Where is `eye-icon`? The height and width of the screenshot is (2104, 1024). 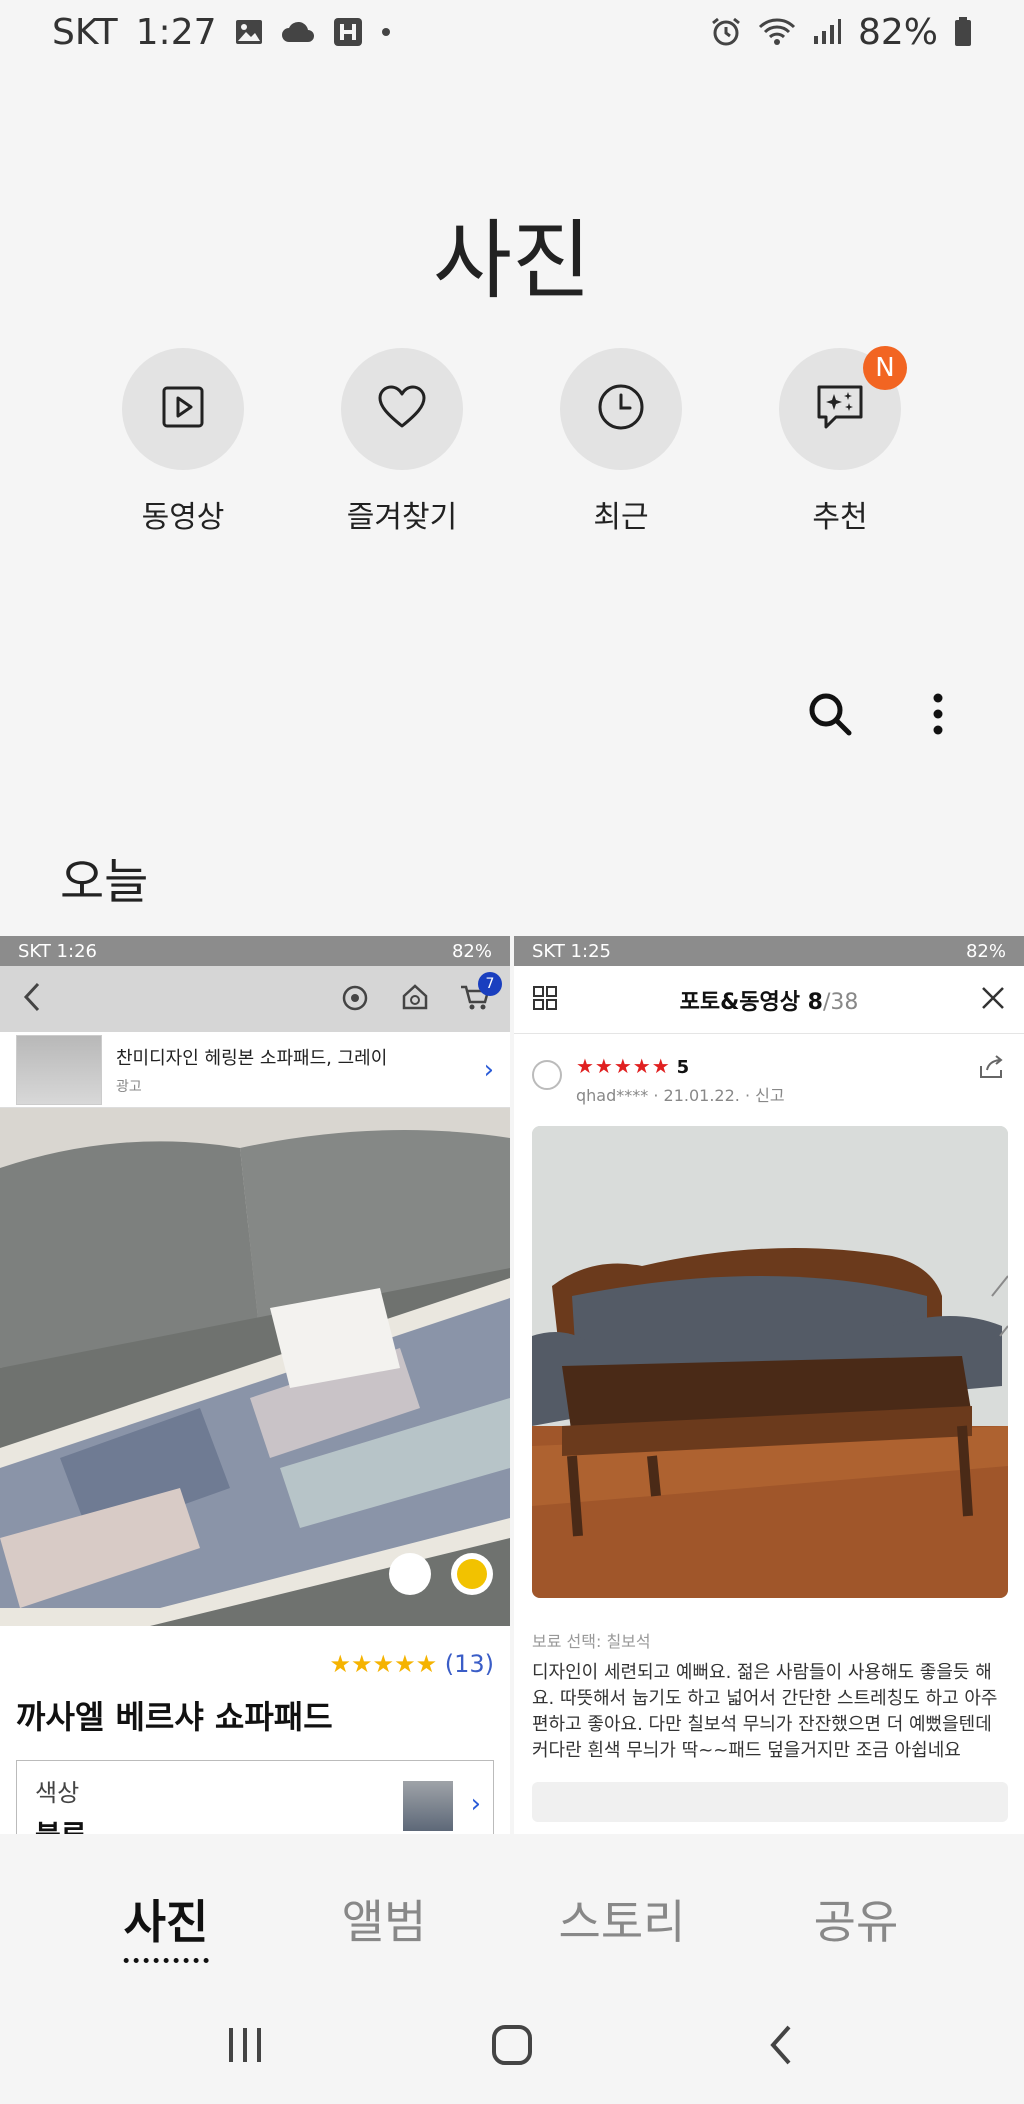
eye-icon is located at coordinates (355, 999).